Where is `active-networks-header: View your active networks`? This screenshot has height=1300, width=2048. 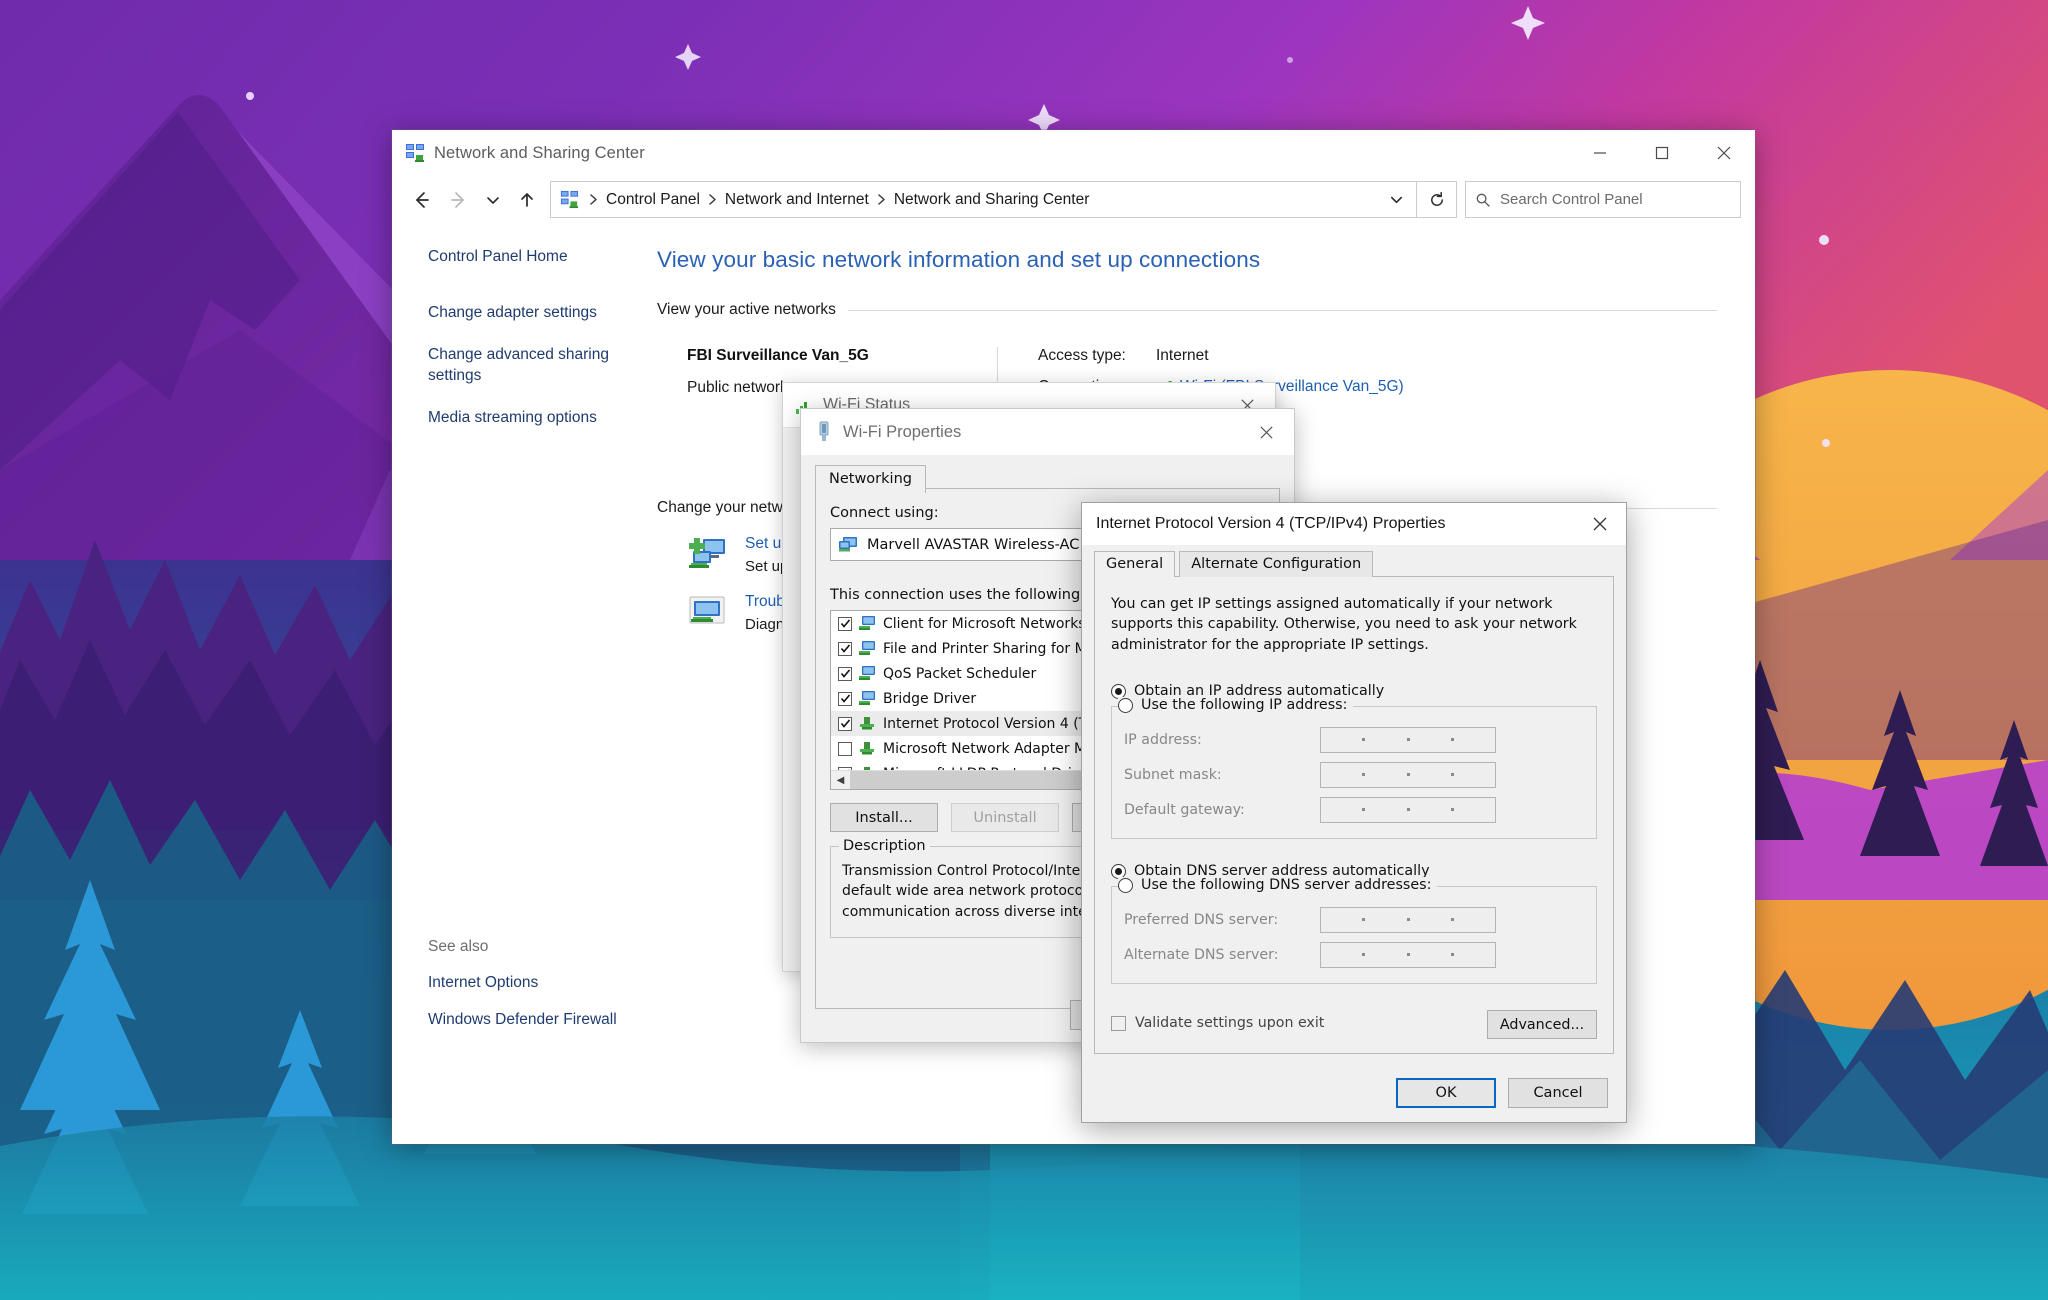
active-networks-header: View your active networks is located at coordinates (1187, 310).